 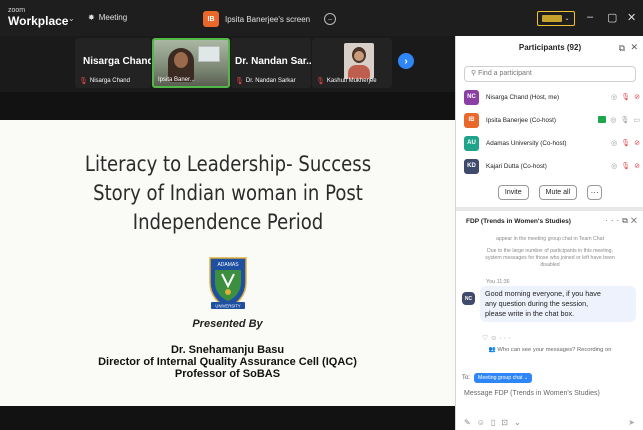 What do you see at coordinates (406, 61) in the screenshot?
I see `next-page-chevron-icon: ›` at bounding box center [406, 61].